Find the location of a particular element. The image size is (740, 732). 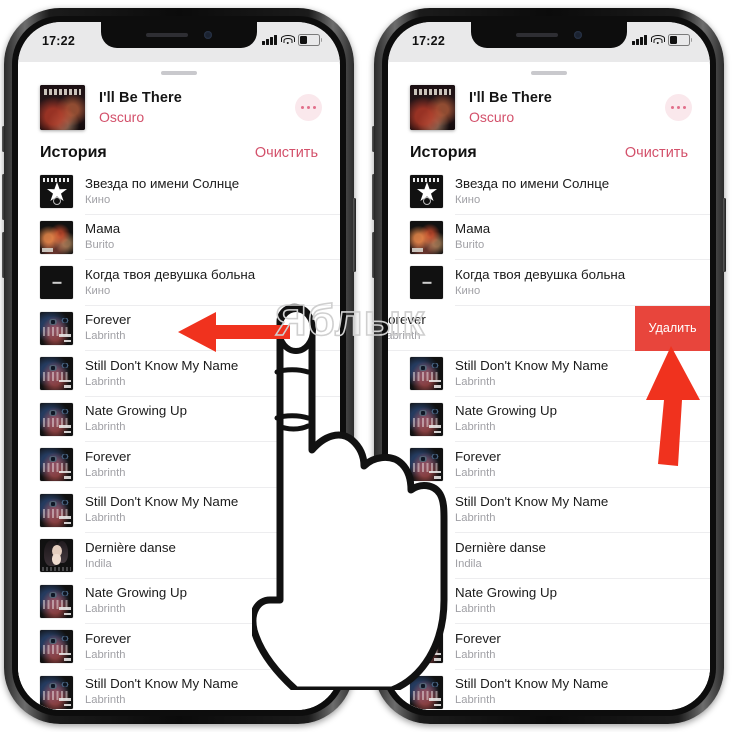

now-playing-artist: Oscuro is located at coordinates (122, 116).